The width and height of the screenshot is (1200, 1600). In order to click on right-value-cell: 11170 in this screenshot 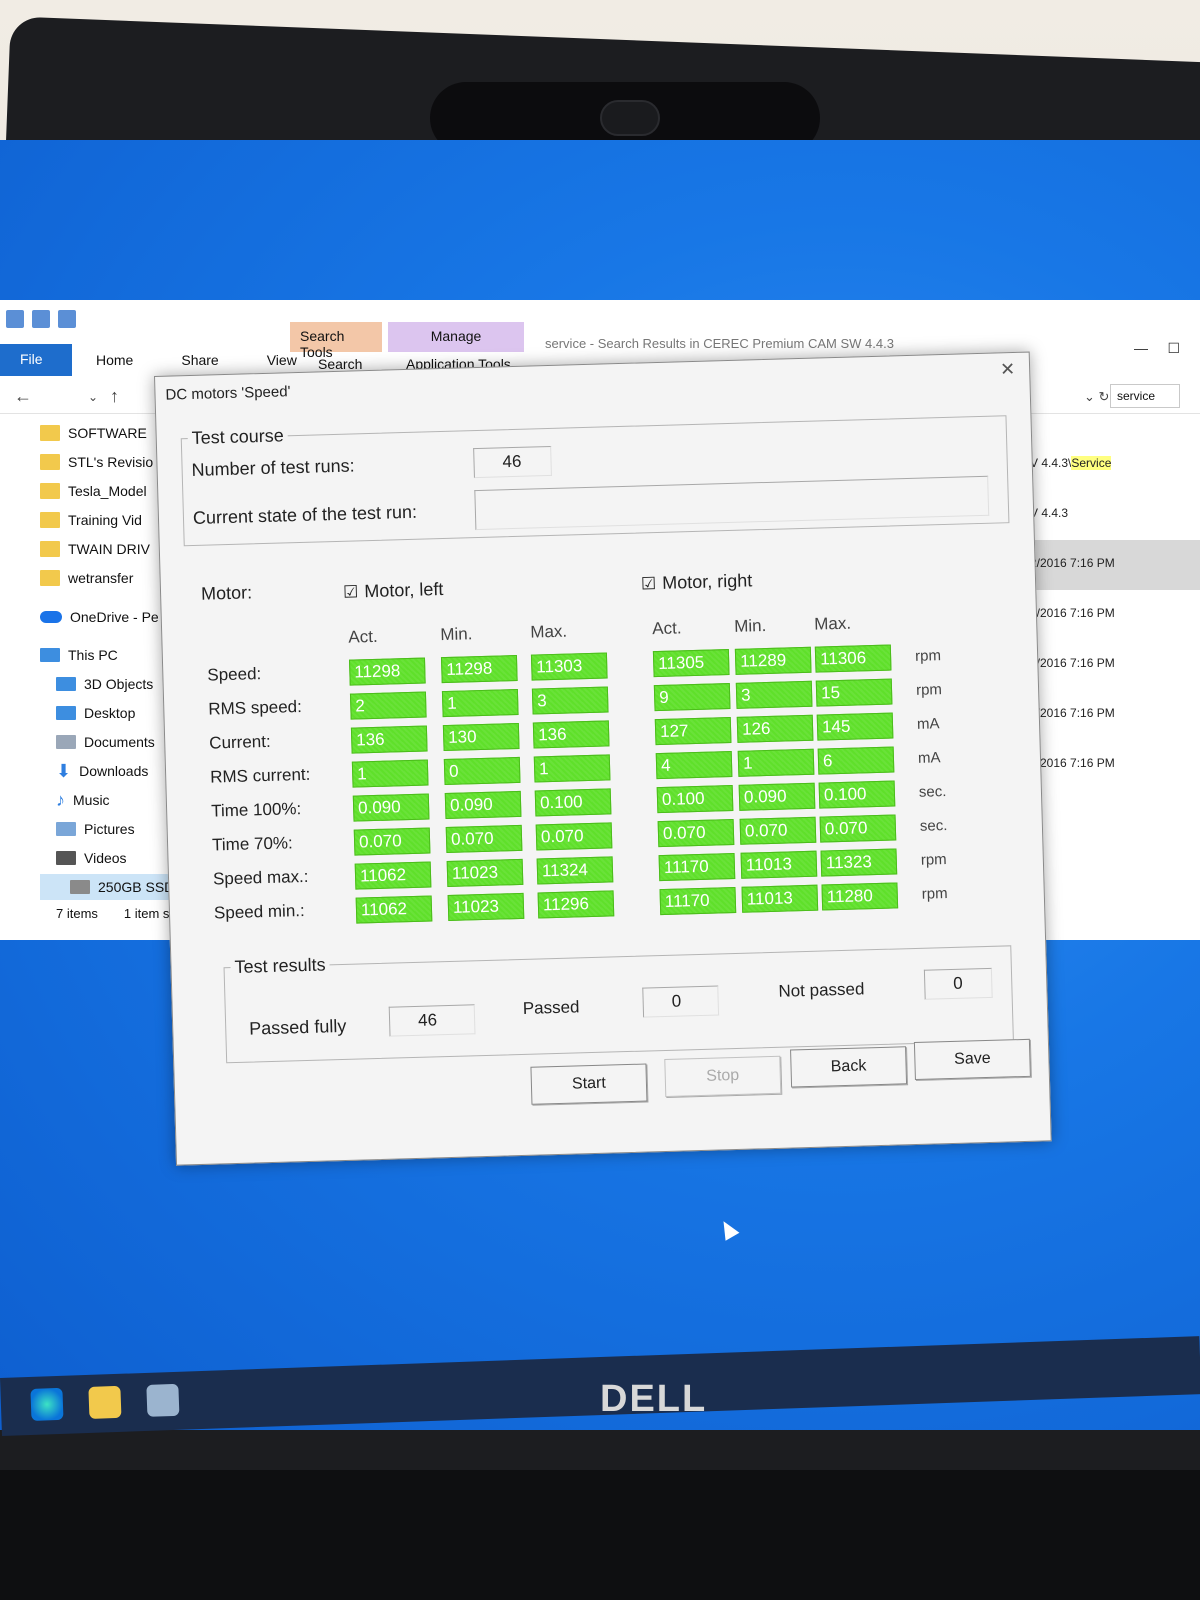, I will do `click(698, 901)`.